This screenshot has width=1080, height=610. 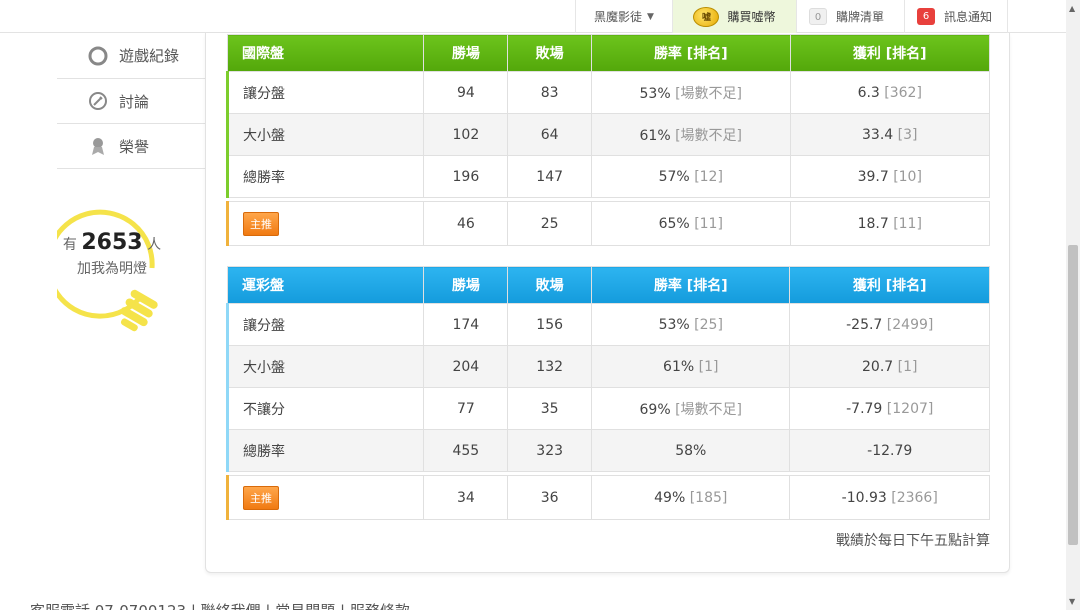 I want to click on profit-cell: 33.4 [3], so click(x=889, y=134).